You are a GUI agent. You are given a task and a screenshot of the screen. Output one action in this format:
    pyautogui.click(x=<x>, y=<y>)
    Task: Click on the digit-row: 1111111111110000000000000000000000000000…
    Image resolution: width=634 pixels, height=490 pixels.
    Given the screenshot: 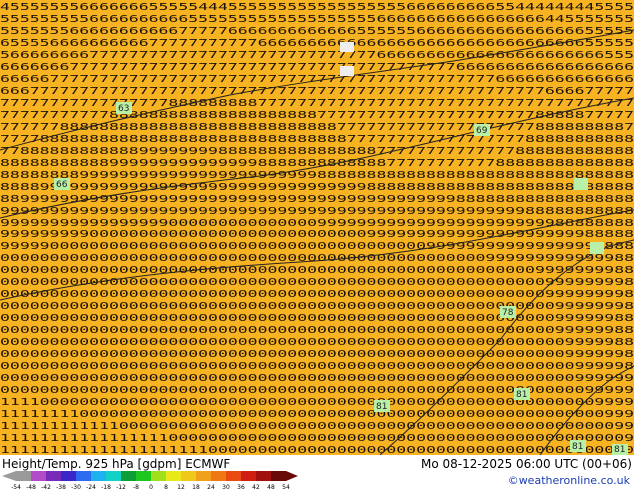 What is the action you would take?
    pyautogui.click(x=317, y=426)
    